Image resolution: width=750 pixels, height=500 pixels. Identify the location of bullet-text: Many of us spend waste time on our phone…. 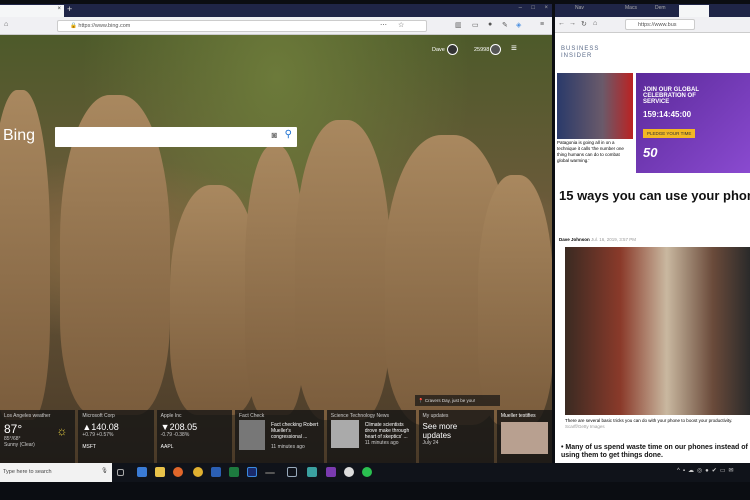
(654, 451).